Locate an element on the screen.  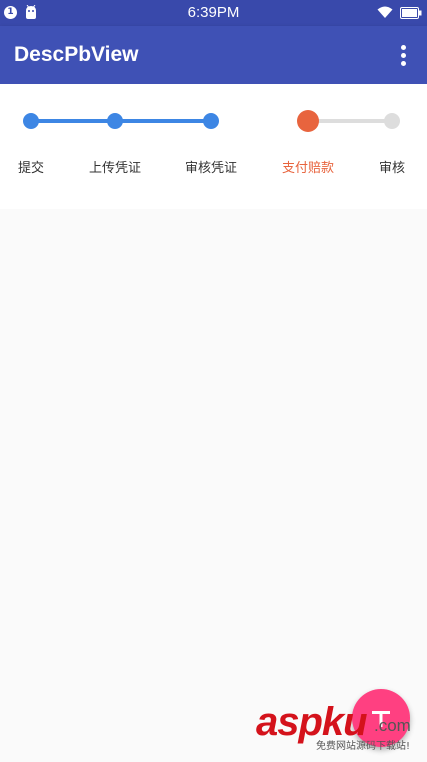
more-vert-icon is located at coordinates (404, 55).